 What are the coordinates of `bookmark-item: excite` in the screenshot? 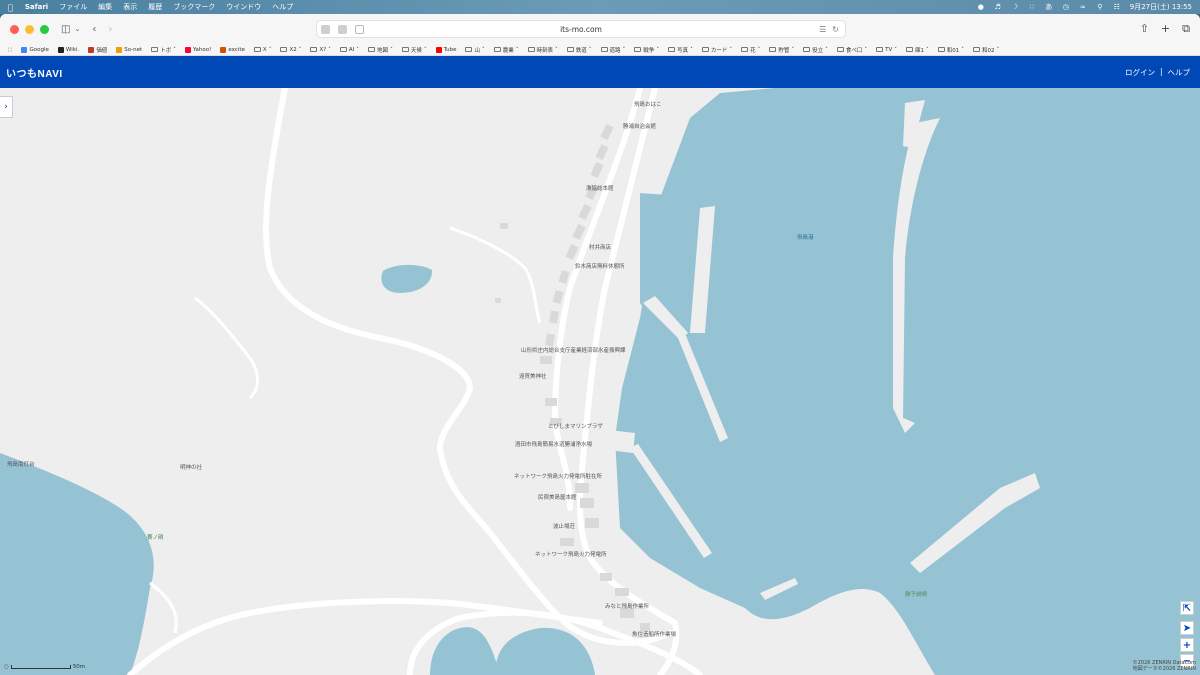 It's located at (232, 49).